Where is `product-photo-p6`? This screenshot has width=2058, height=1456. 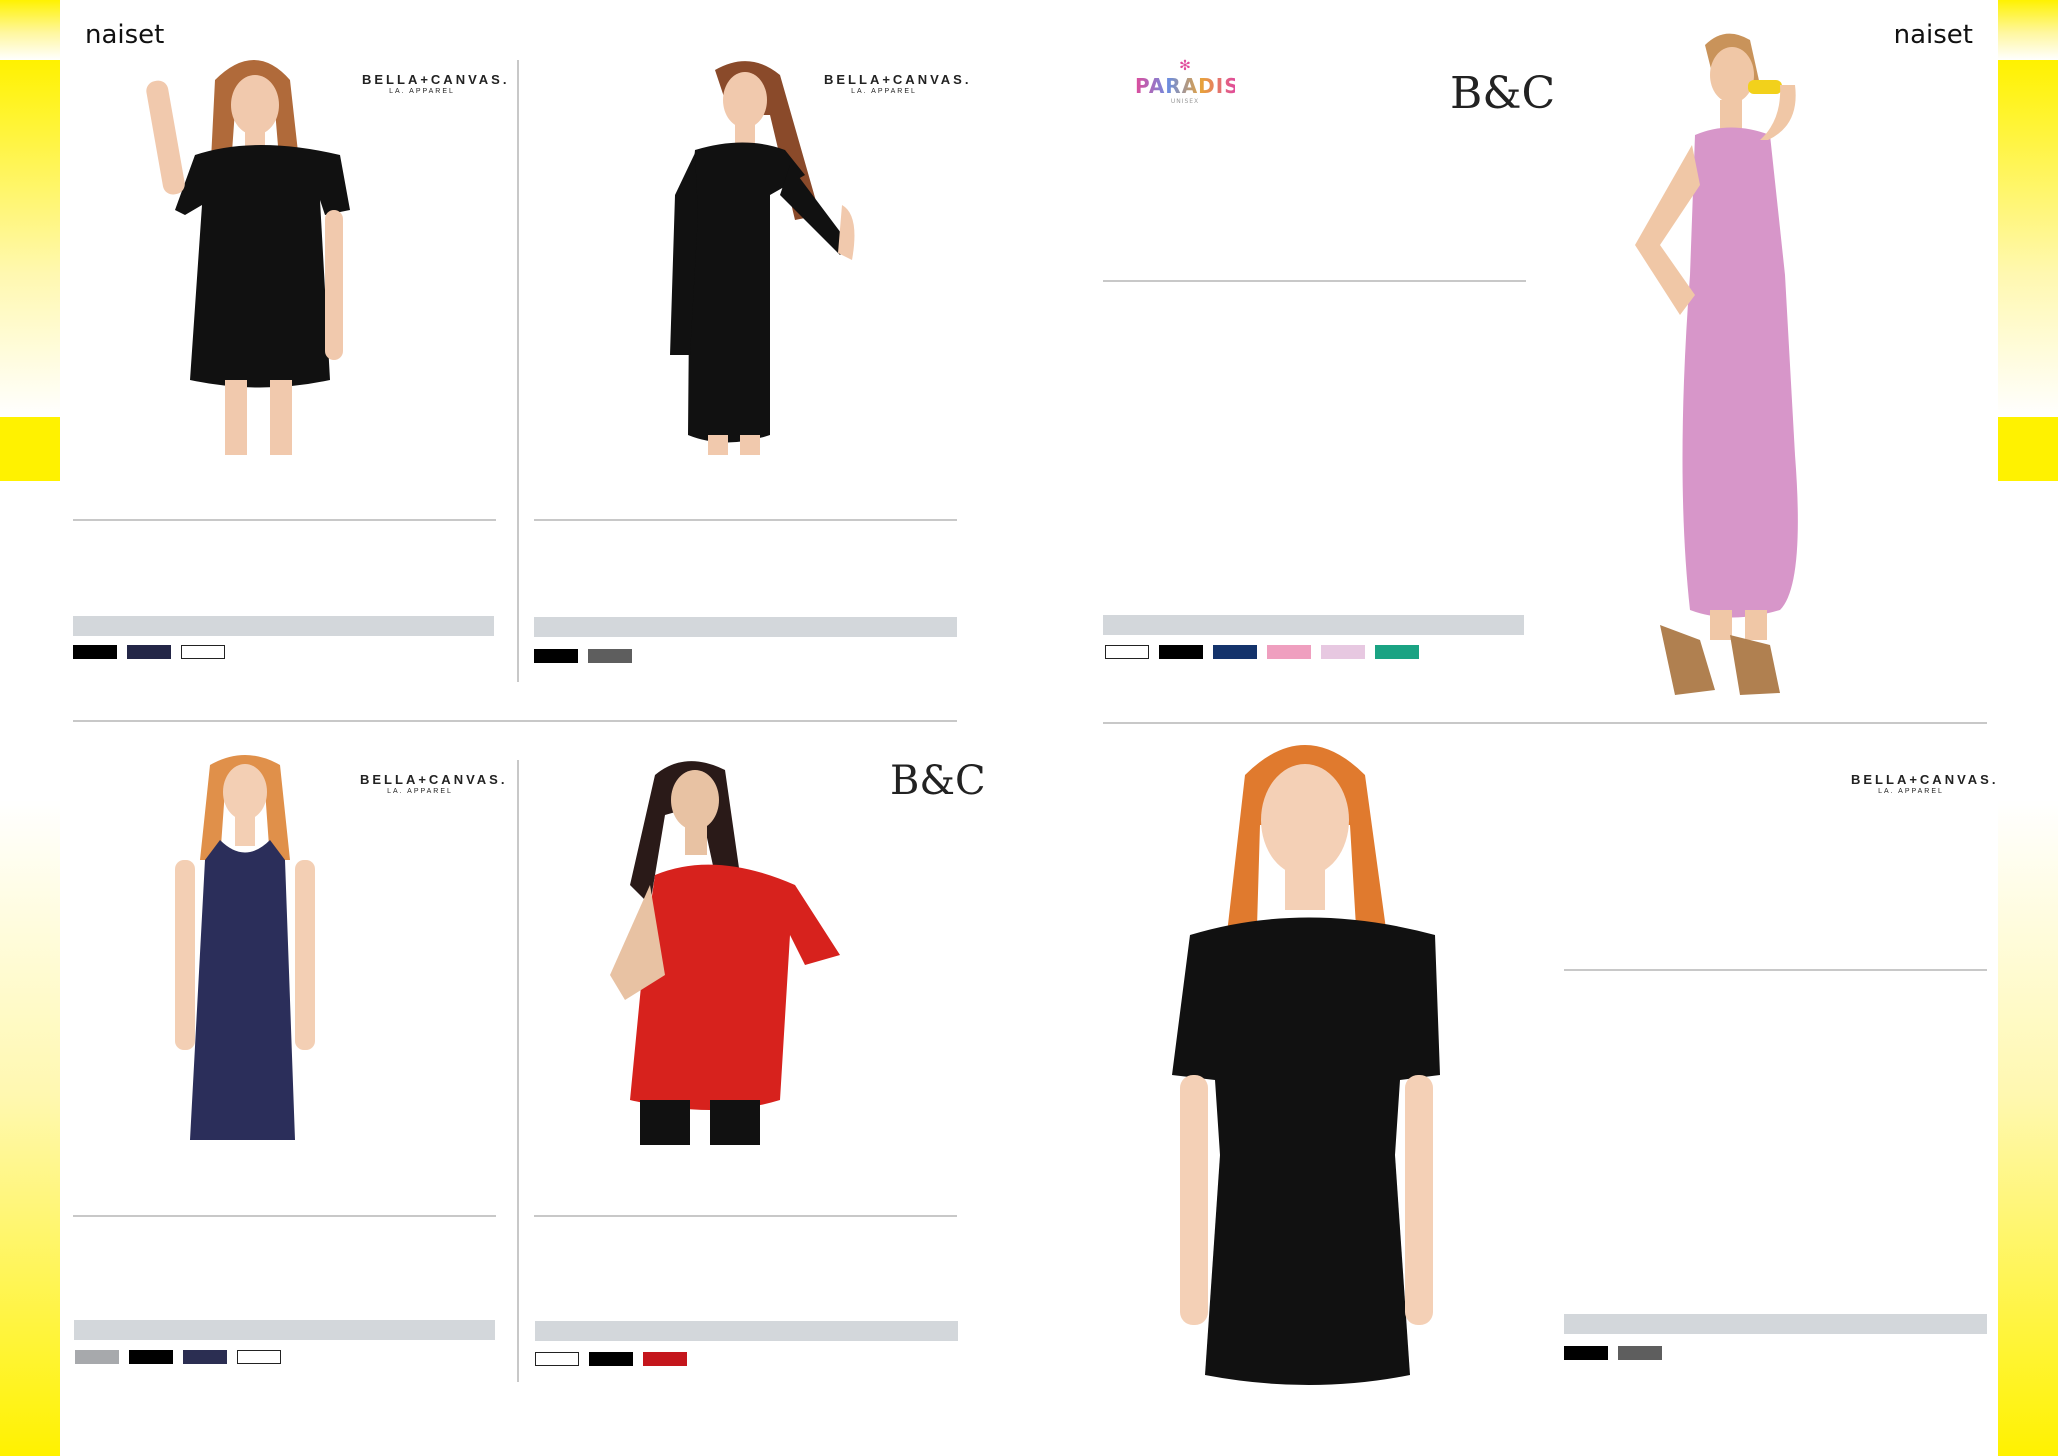 product-photo-p6 is located at coordinates (1310, 1060).